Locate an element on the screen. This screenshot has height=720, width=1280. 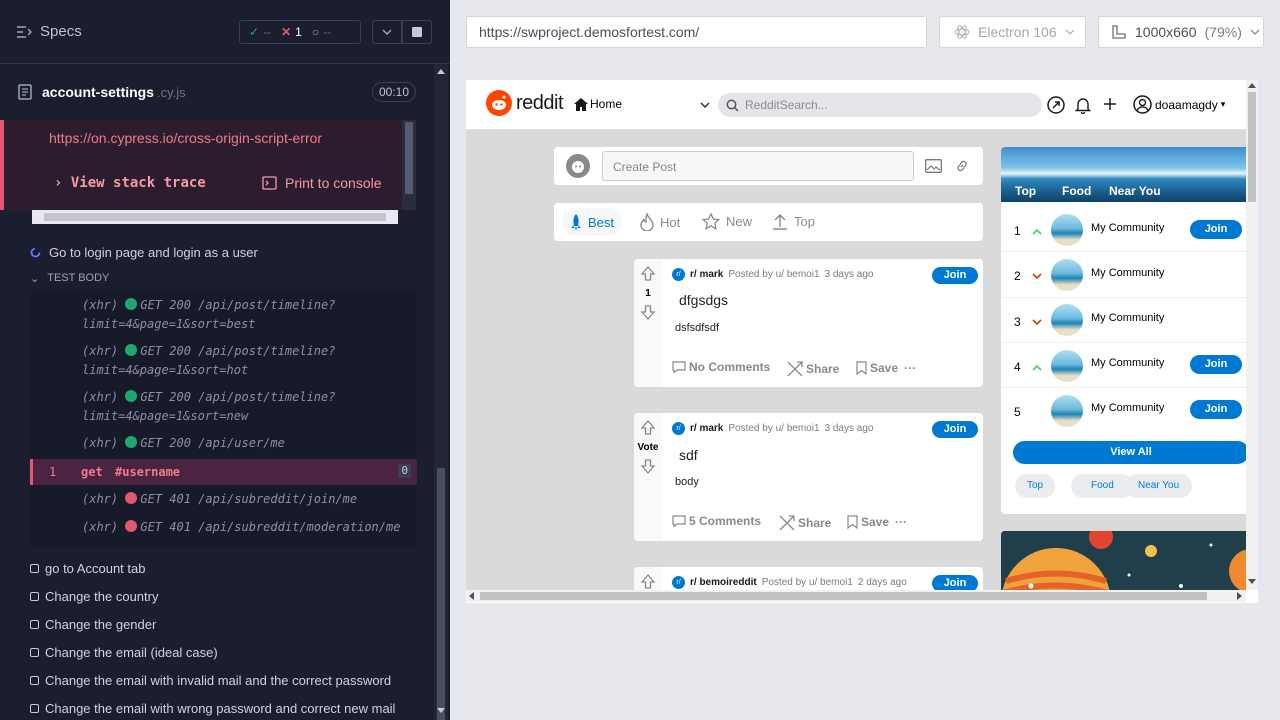
user-menu: doaamagdy ▾ is located at coordinates (1179, 104).